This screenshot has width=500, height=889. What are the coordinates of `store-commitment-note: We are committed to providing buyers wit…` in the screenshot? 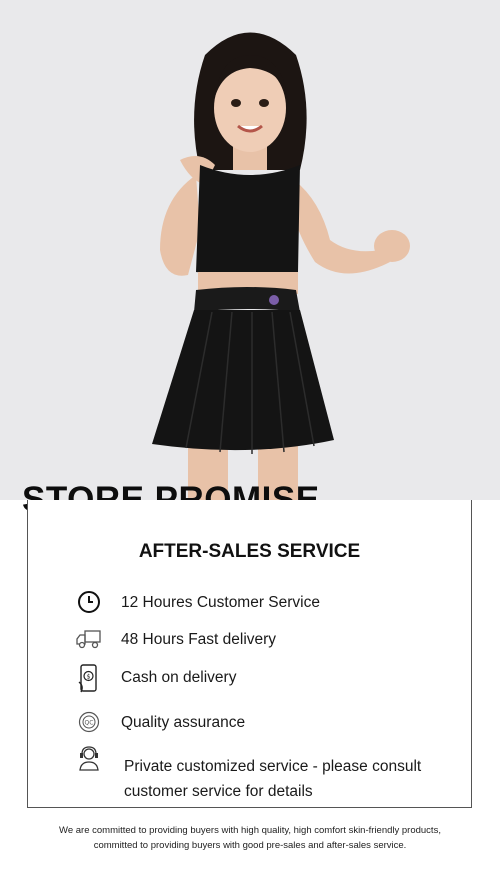 It's located at (250, 838).